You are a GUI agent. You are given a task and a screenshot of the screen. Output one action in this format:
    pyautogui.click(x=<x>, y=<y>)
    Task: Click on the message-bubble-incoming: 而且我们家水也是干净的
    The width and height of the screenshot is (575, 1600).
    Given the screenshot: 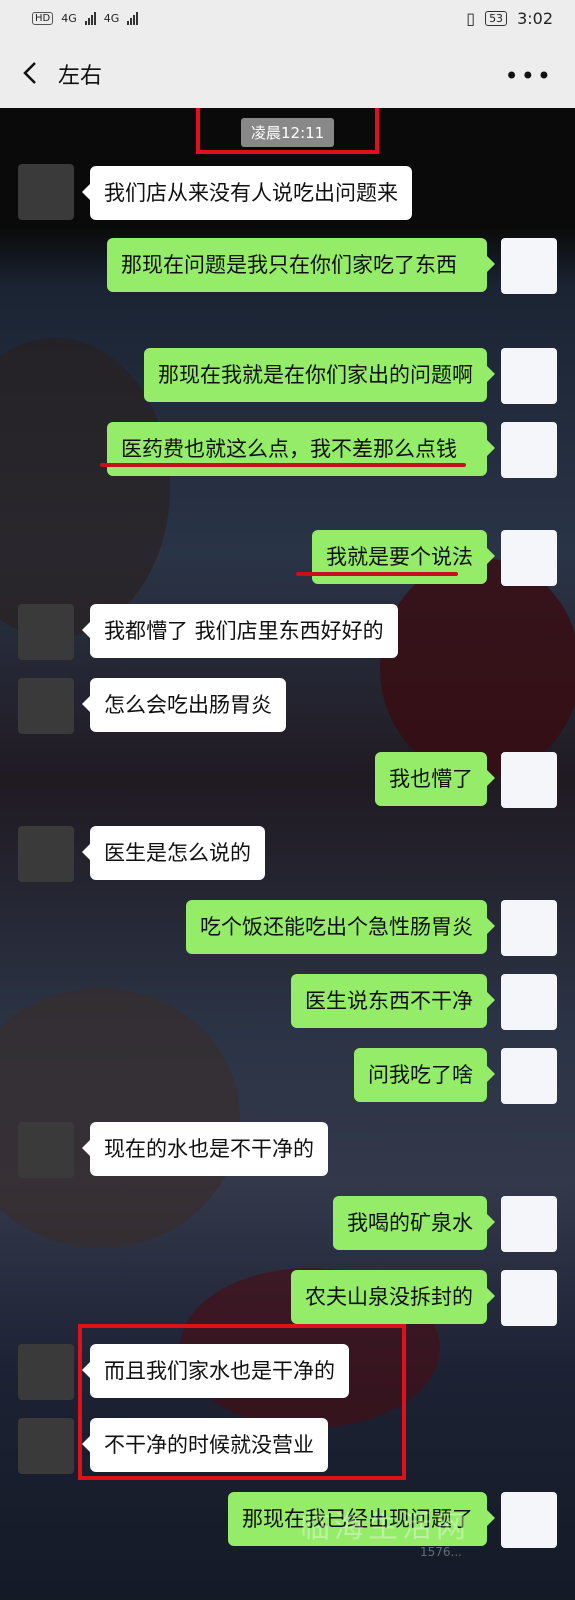 What is the action you would take?
    pyautogui.click(x=215, y=1371)
    